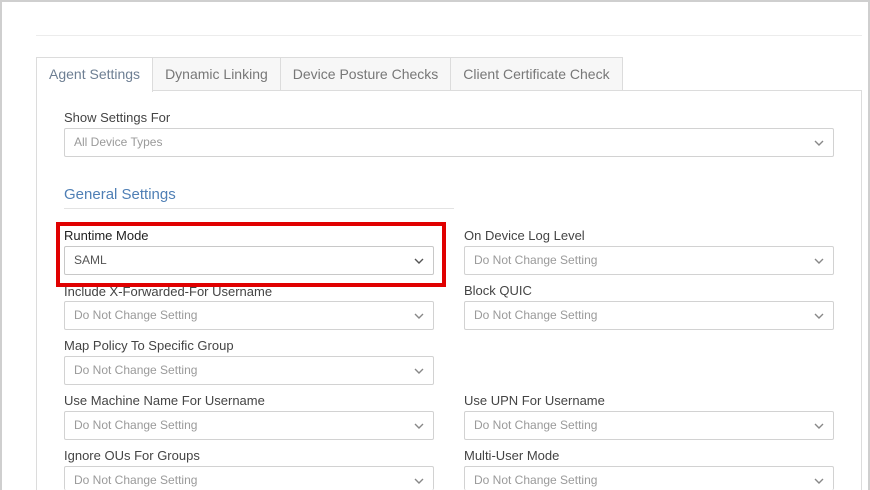 This screenshot has width=870, height=490. I want to click on tab-agent-settings: Agent Settings, so click(95, 74).